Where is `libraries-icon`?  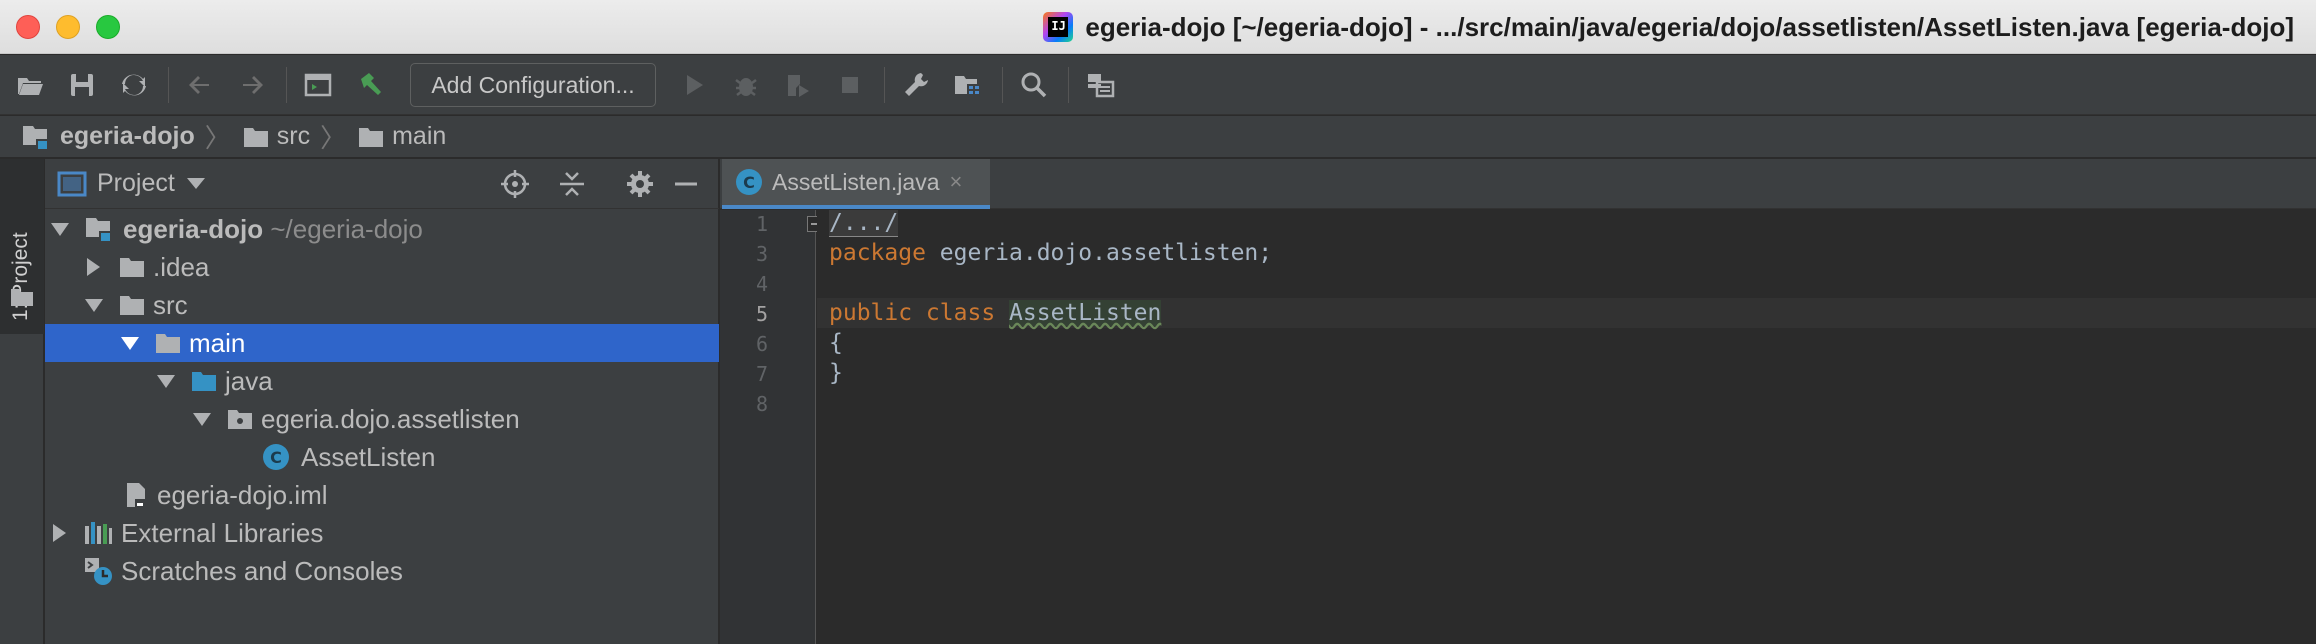
libraries-icon is located at coordinates (98, 533).